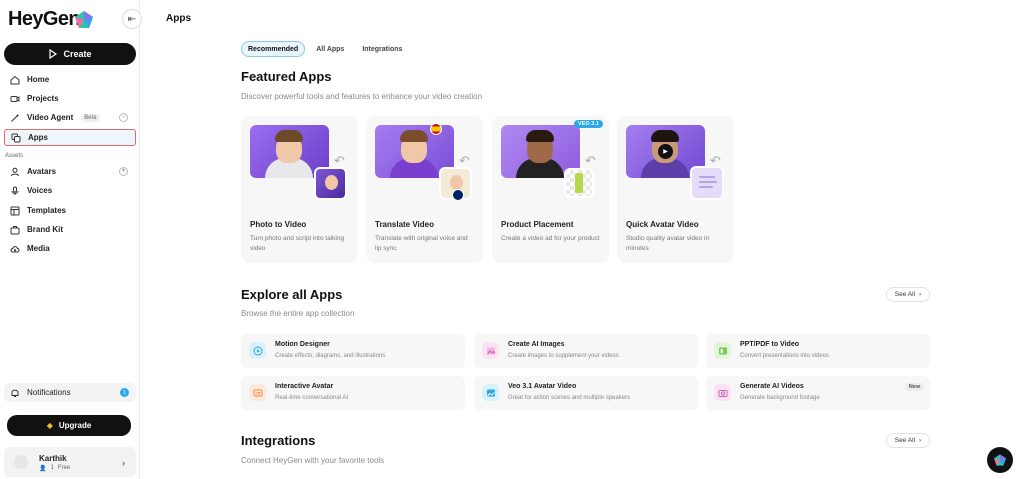  Describe the element at coordinates (458, 195) in the screenshot. I see `uk-flag-icon` at that location.